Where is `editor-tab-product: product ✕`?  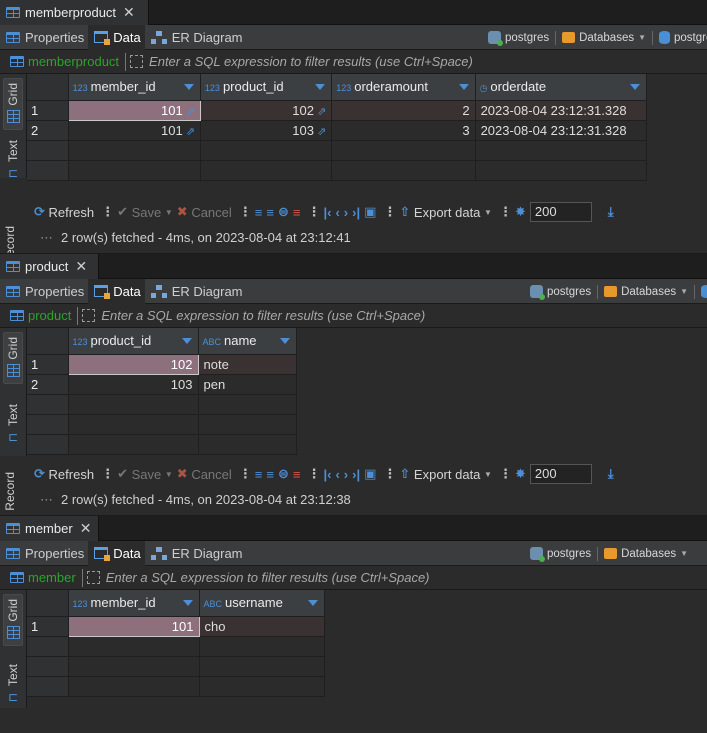
editor-tab-product: product ✕ is located at coordinates (49, 266).